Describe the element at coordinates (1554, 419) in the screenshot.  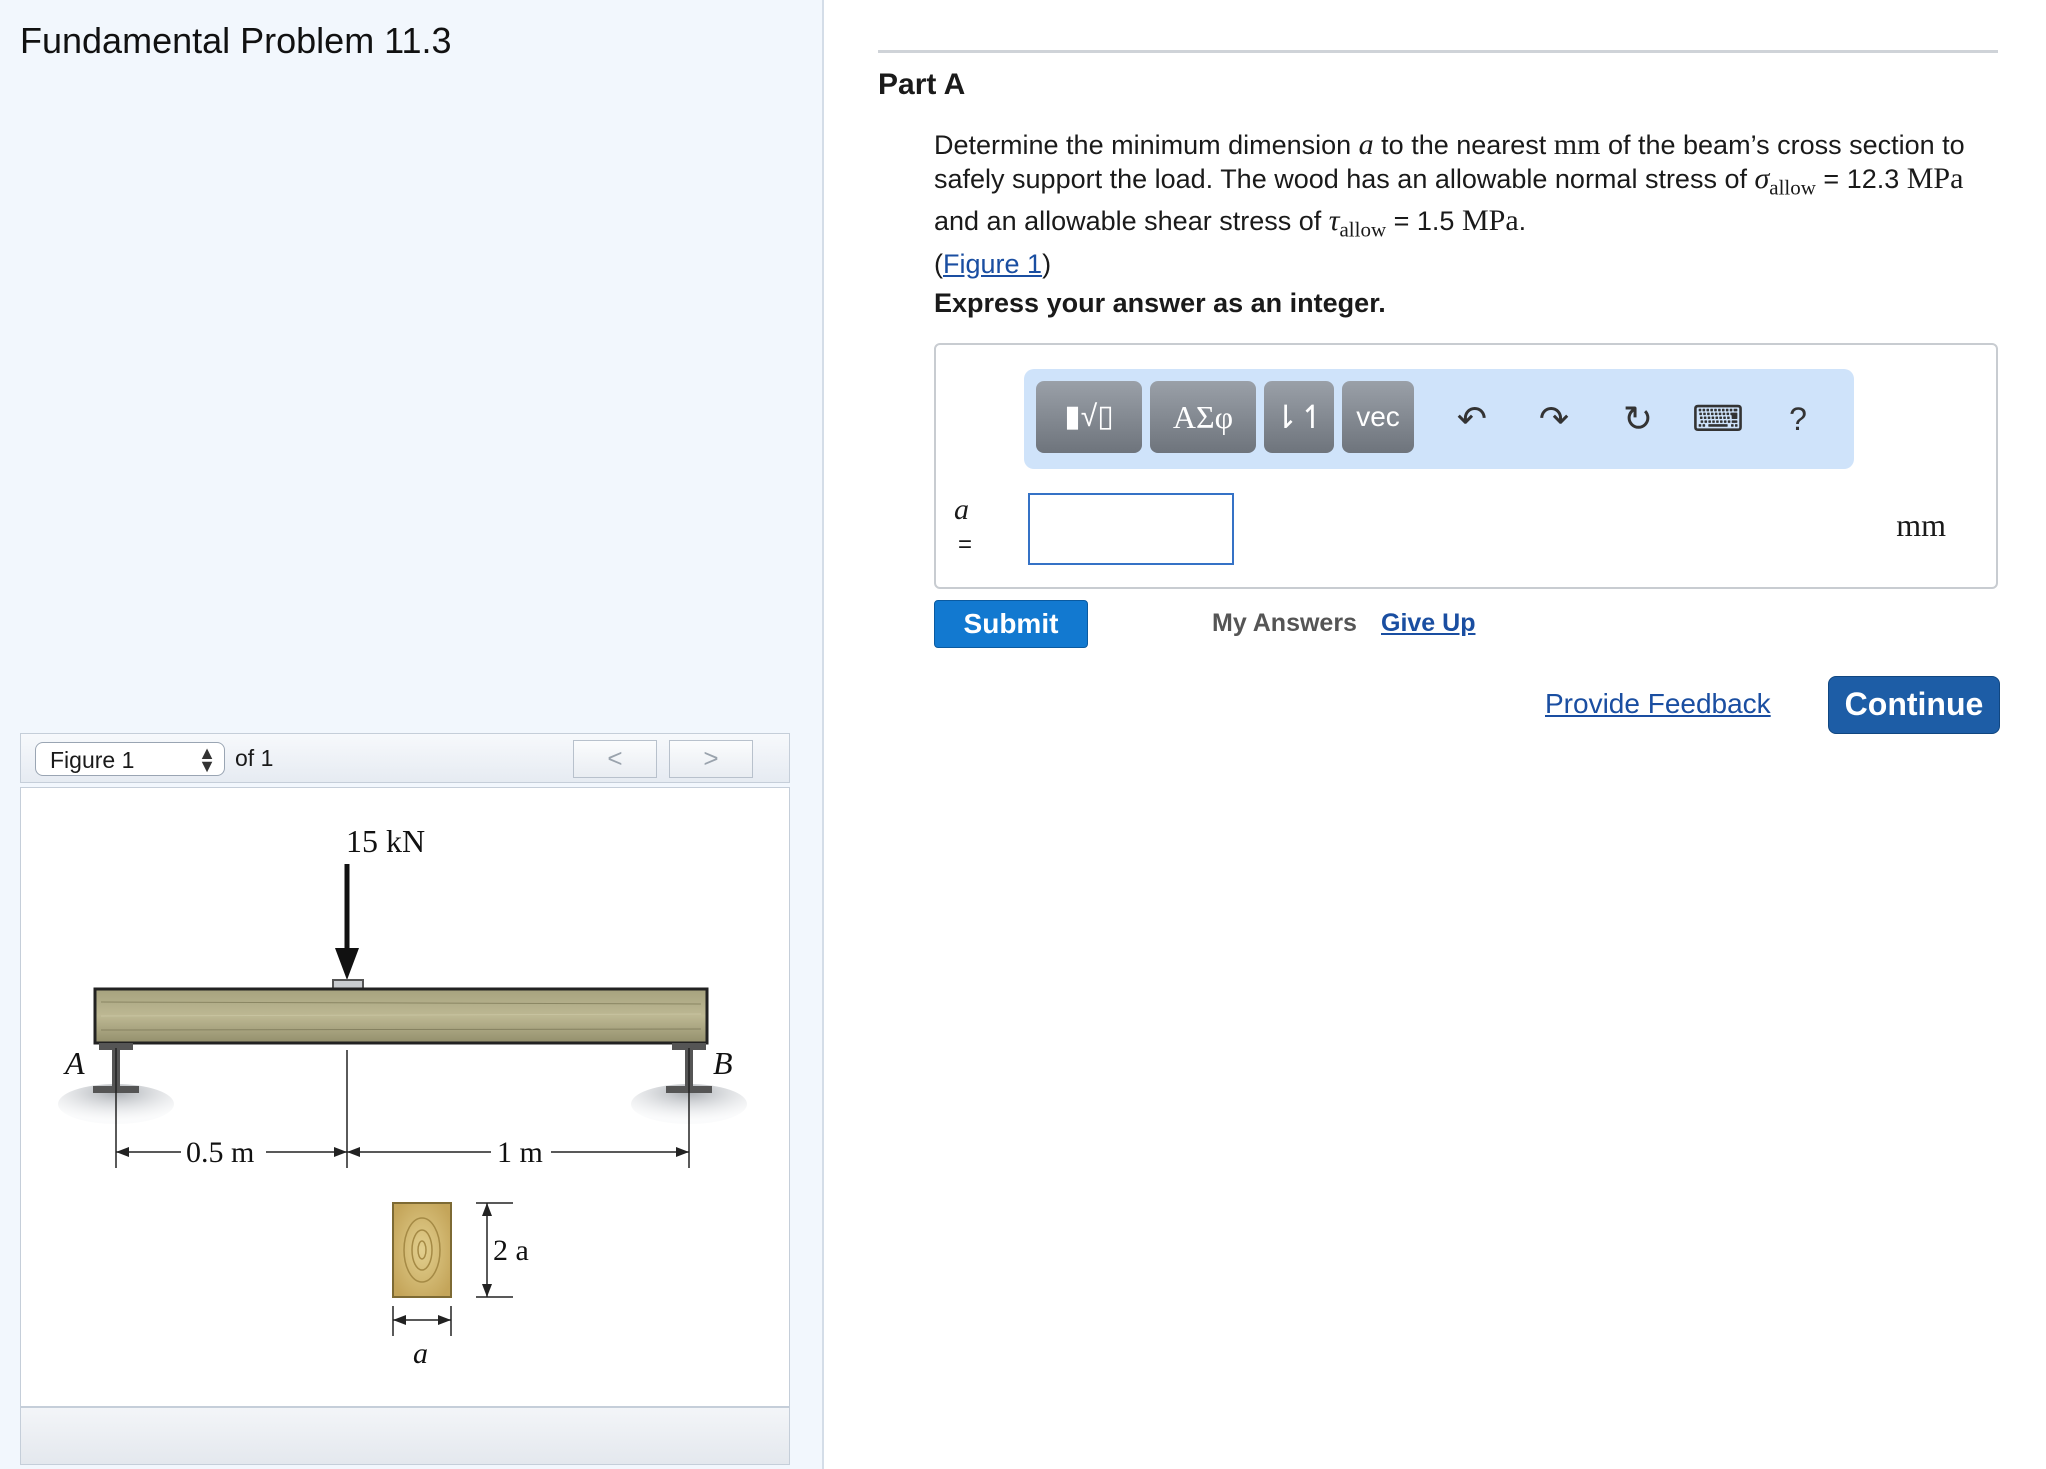
I see `redo-icon: ↷` at that location.